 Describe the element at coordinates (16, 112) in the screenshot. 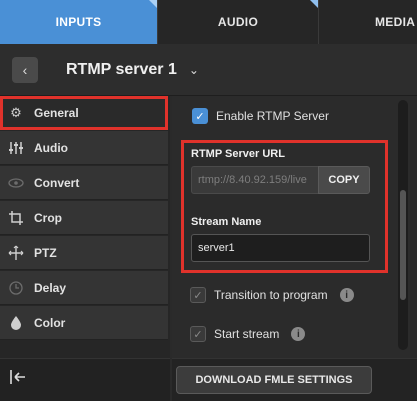

I see `gear-icon: ⚙` at that location.